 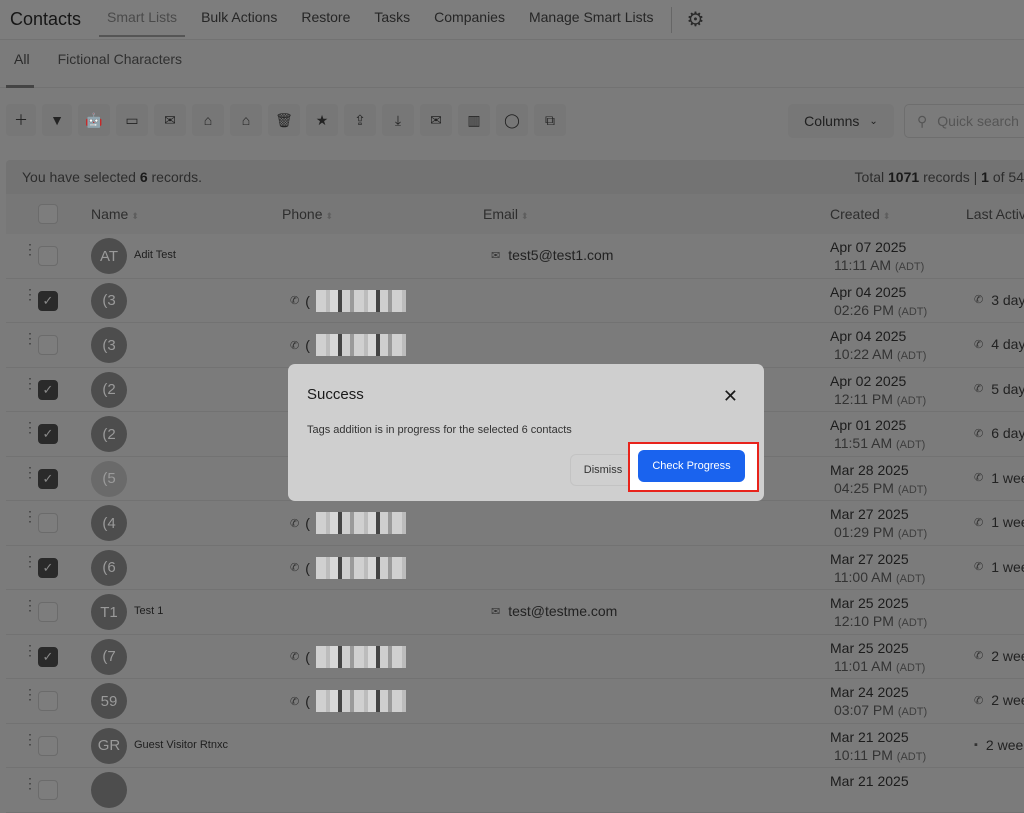 What do you see at coordinates (561, 255) in the screenshot?
I see `email-text: test5@test1.com` at bounding box center [561, 255].